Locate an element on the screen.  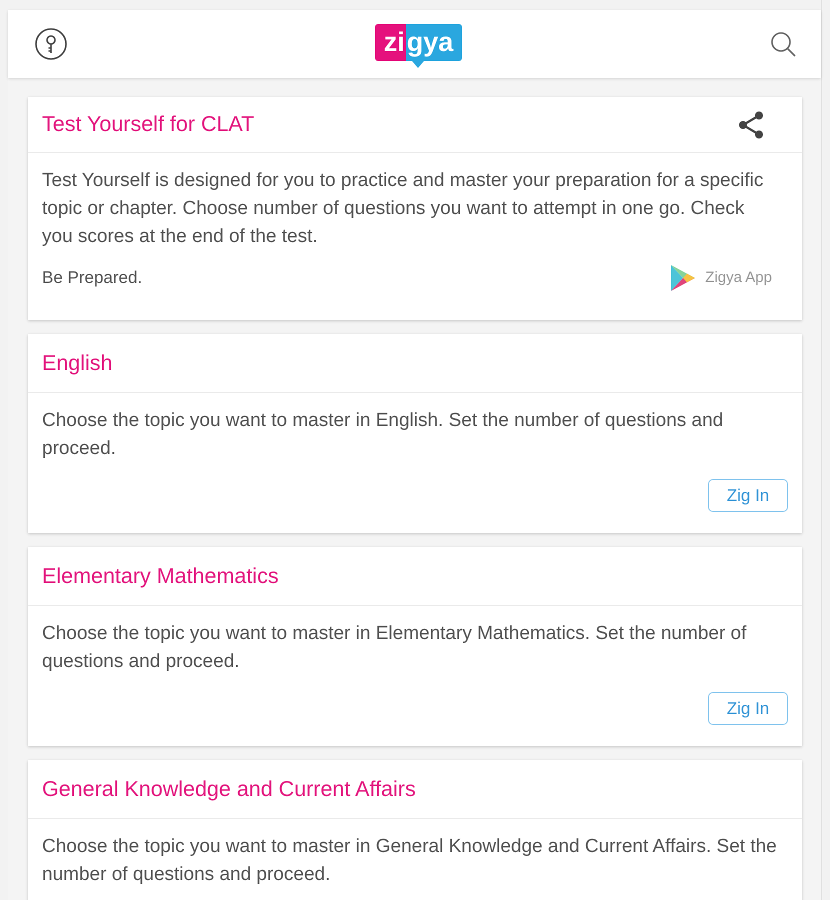
card-description: Choose the topic you want to master in Elementary Mathematics. Set the number of questions and proceed. is located at coordinates (395, 648).